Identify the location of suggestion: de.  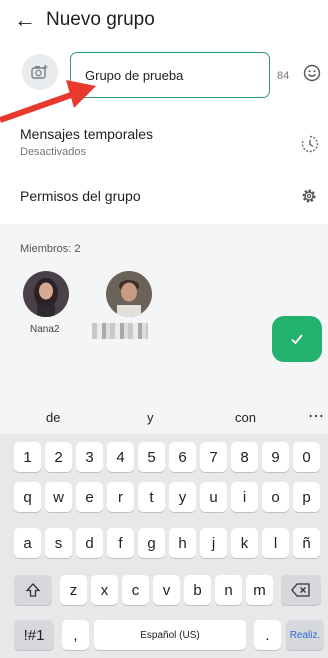
(53, 417).